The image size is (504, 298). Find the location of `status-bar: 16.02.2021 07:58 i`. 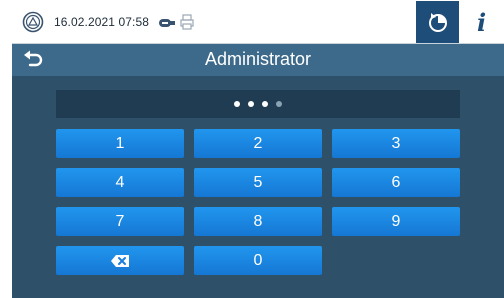

status-bar: 16.02.2021 07:58 i is located at coordinates (258, 22).